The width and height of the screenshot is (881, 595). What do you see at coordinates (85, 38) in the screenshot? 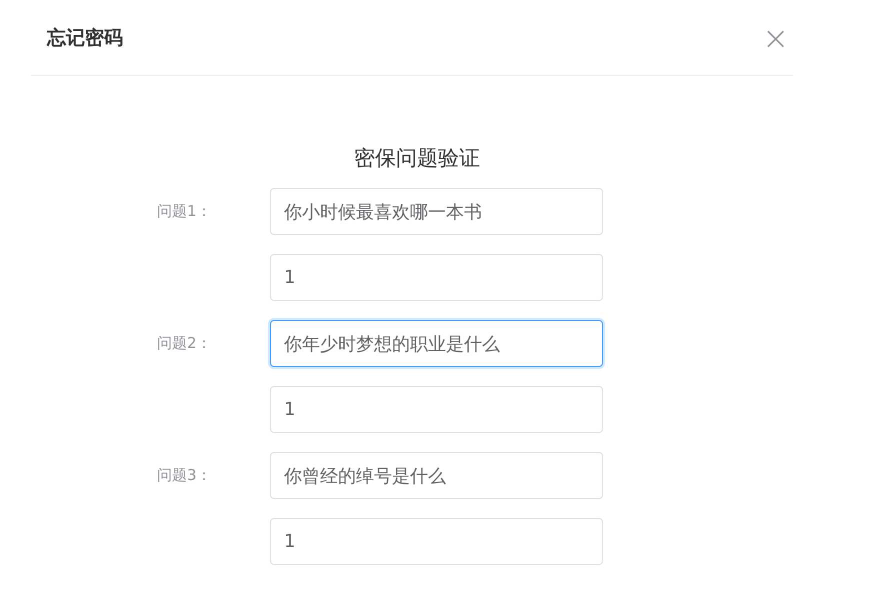
I see `dialog-title: 忘记密码` at bounding box center [85, 38].